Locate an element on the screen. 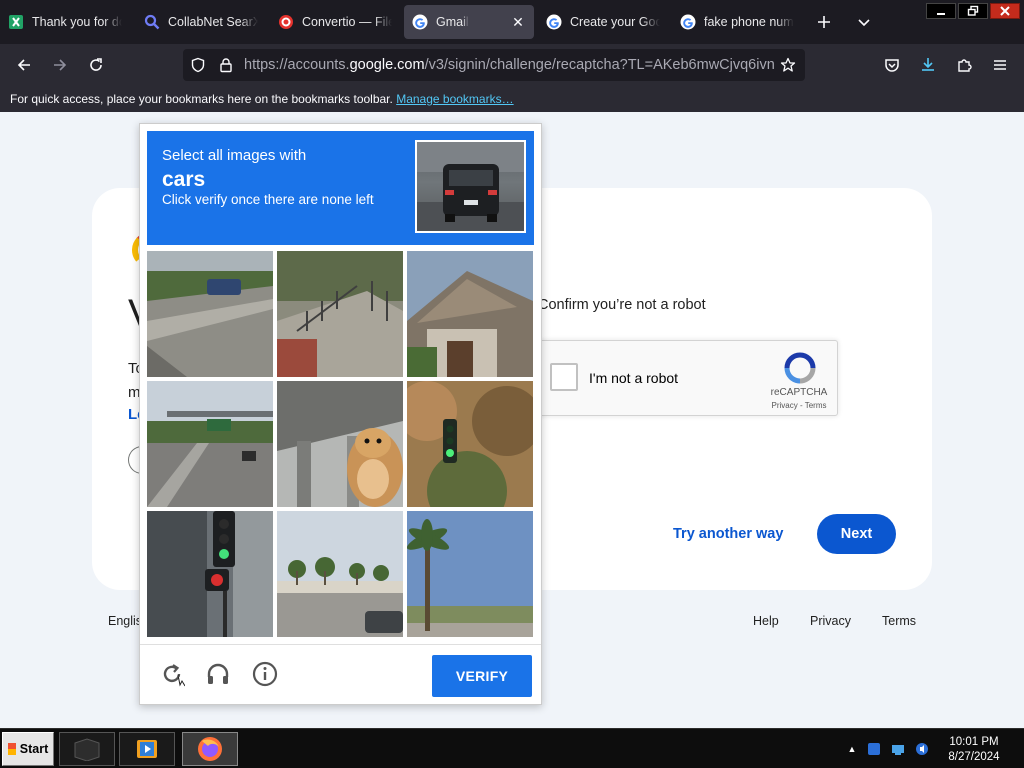  challenge-footer: VERIFY is located at coordinates (340, 674).